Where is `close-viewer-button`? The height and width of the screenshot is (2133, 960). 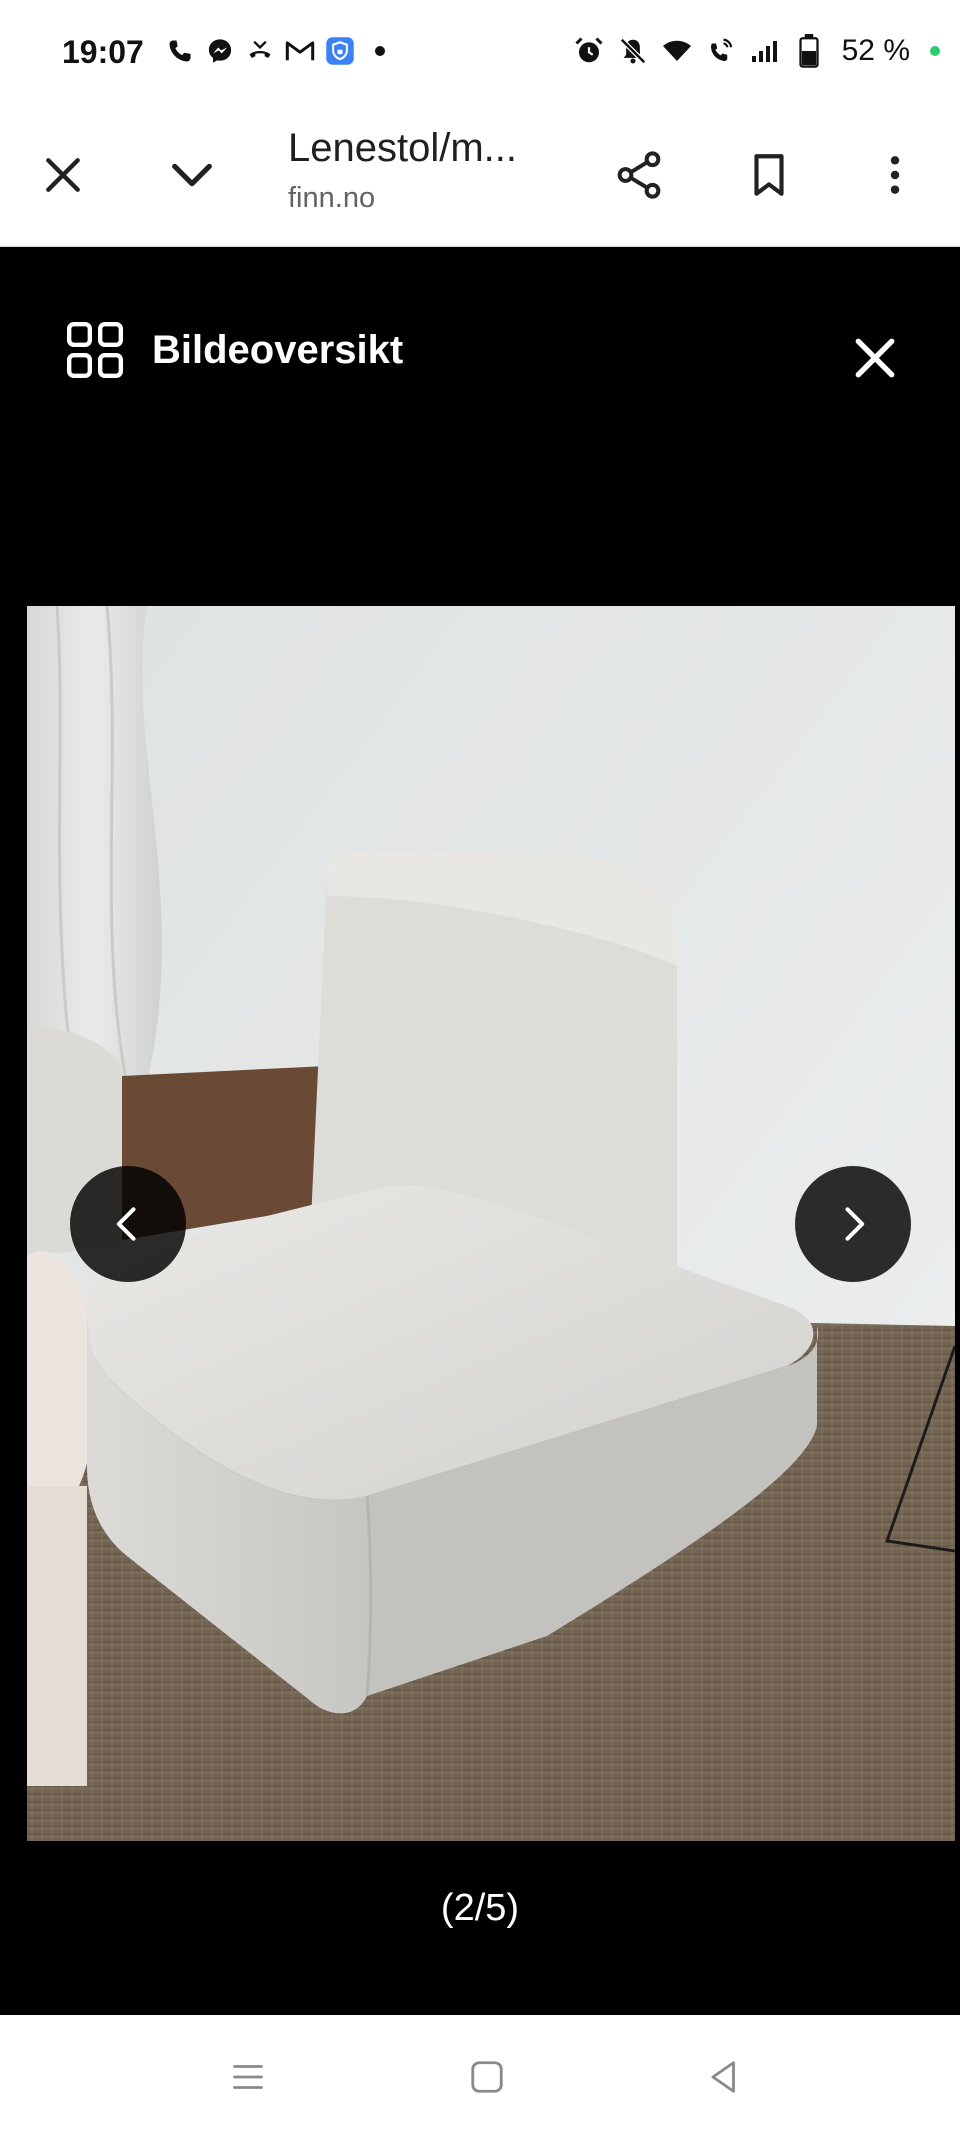
close-viewer-button is located at coordinates (875, 358).